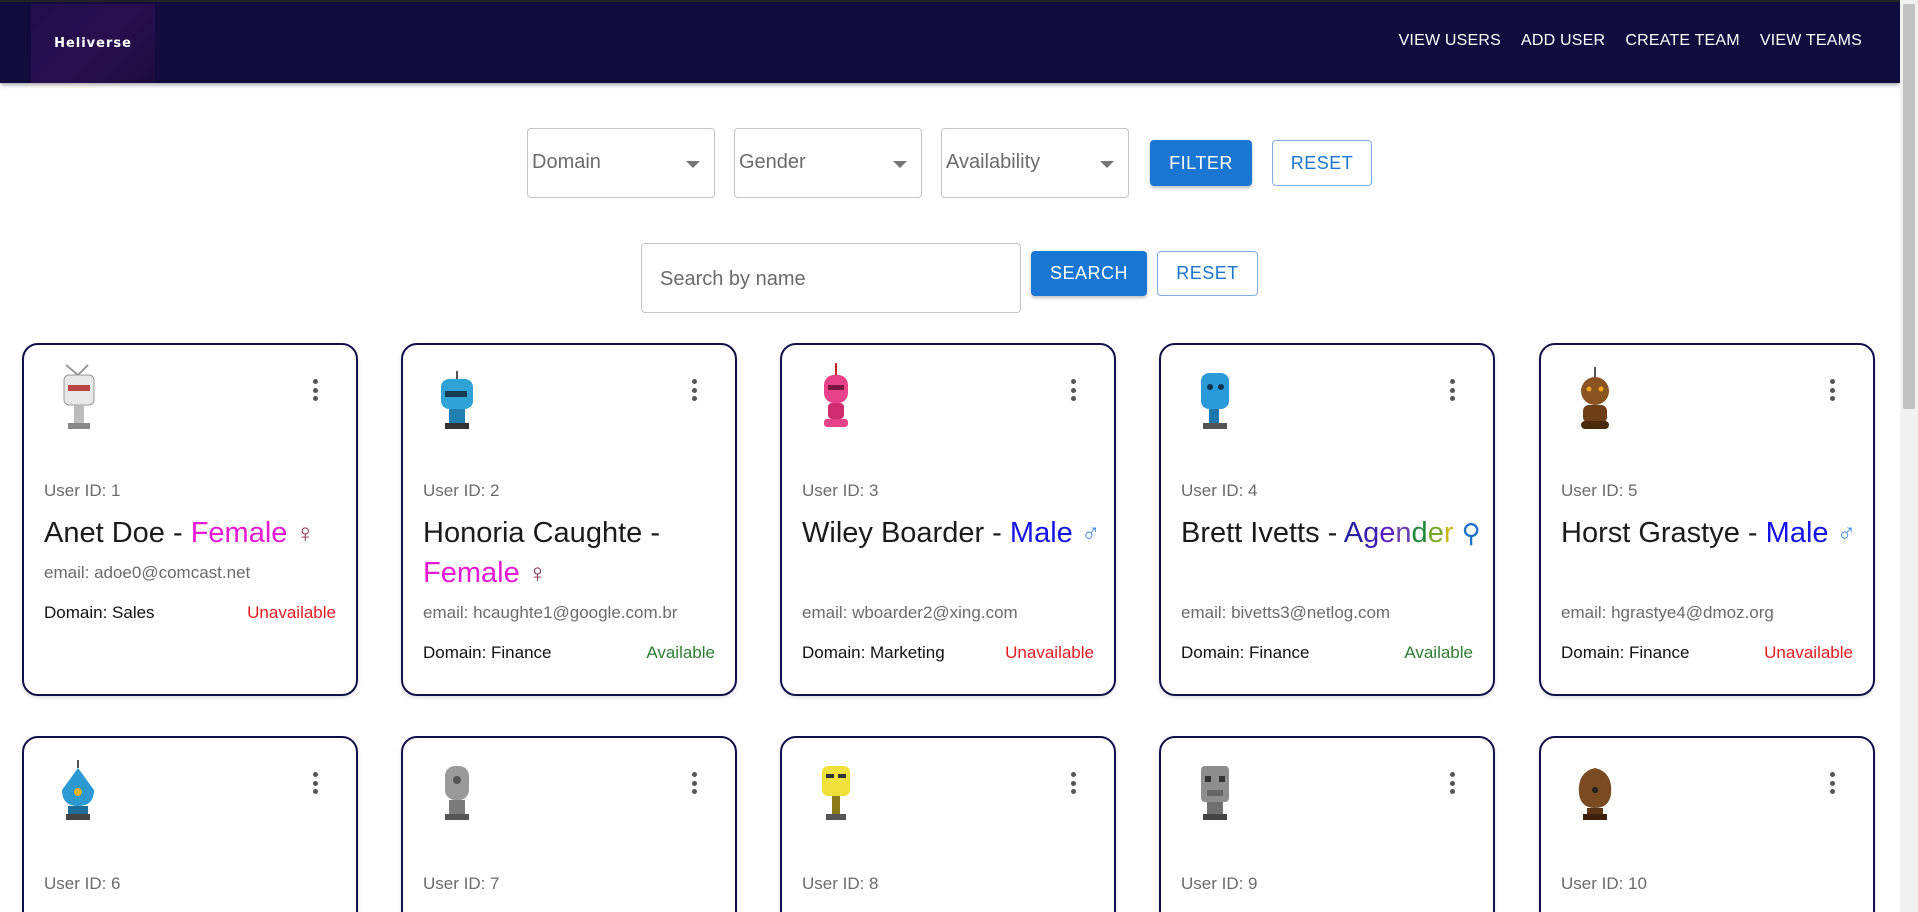  I want to click on gender-select-label: Gender, so click(772, 162).